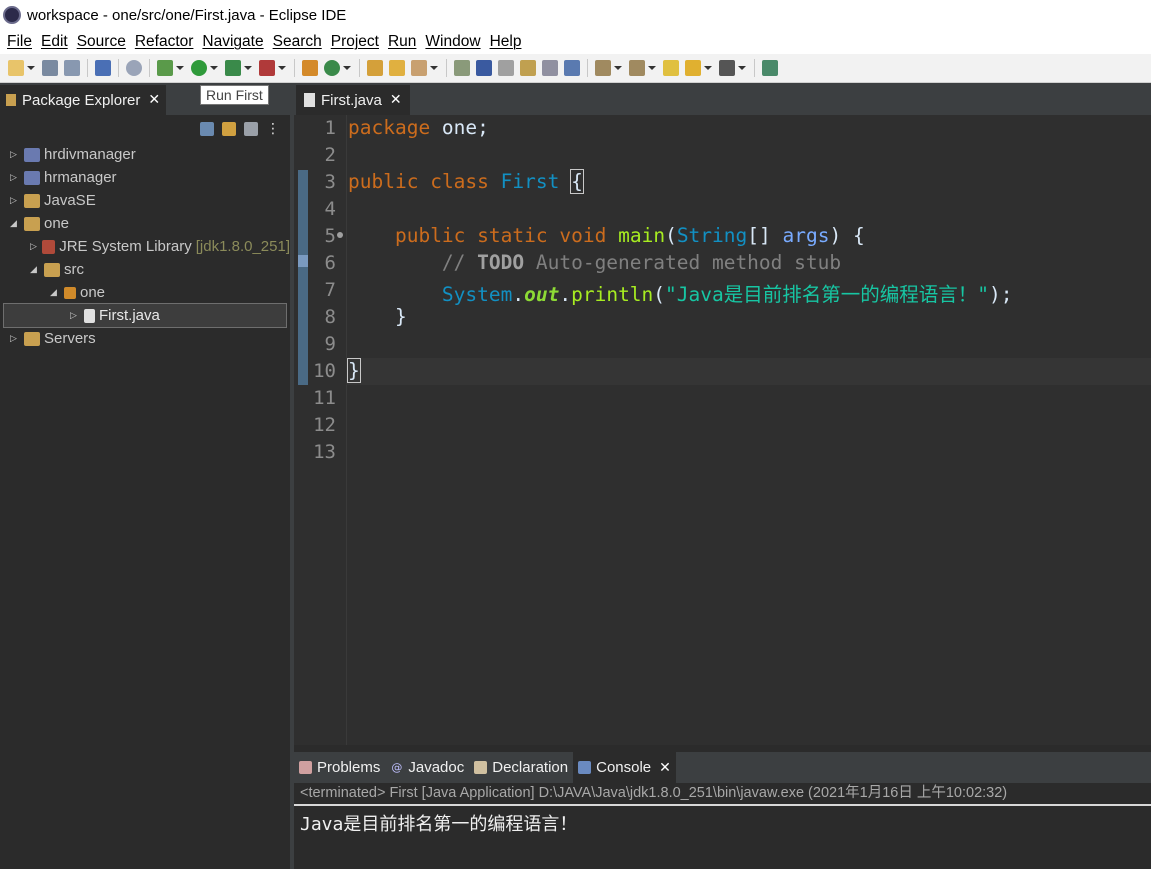  What do you see at coordinates (339, 767) in the screenshot?
I see `tab-problems: Problems` at bounding box center [339, 767].